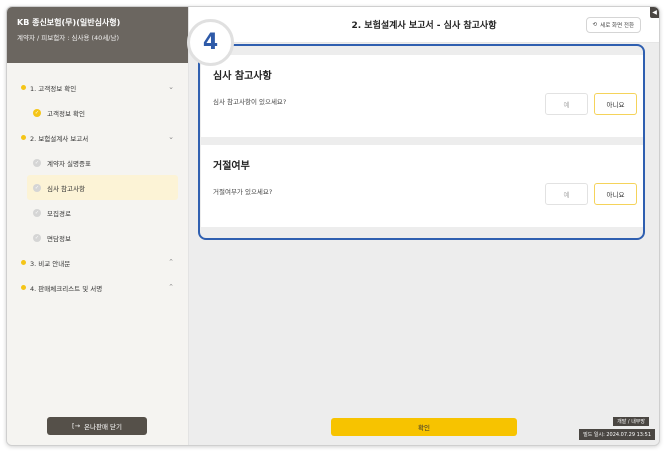  I want to click on environment-badge: 개발 / 내부망, so click(631, 421).